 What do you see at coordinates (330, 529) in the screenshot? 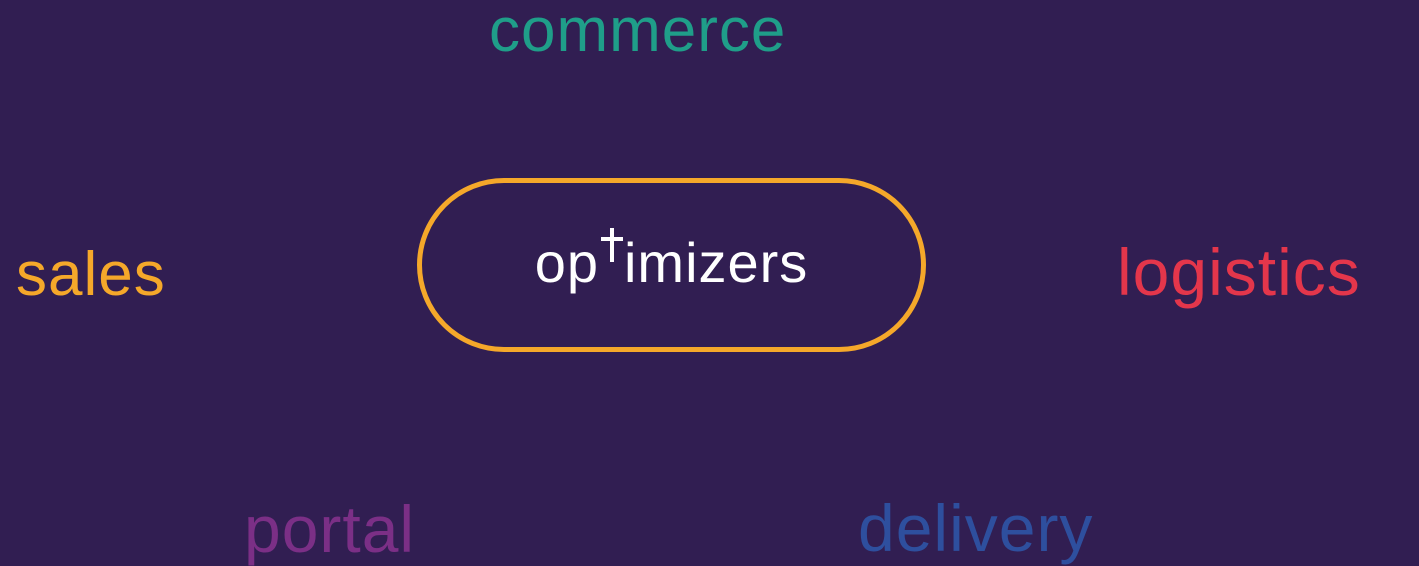
I see `word-portal: portal` at bounding box center [330, 529].